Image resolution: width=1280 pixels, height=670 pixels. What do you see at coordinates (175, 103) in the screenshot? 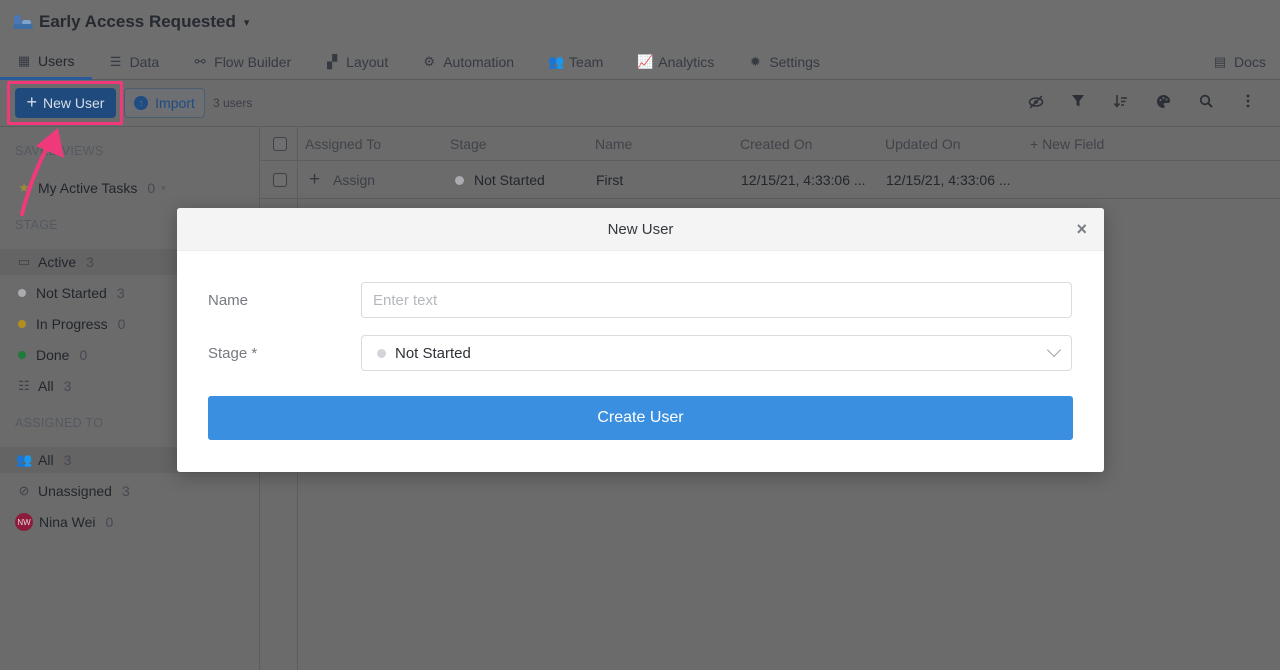
I see `import-label: Import` at bounding box center [175, 103].